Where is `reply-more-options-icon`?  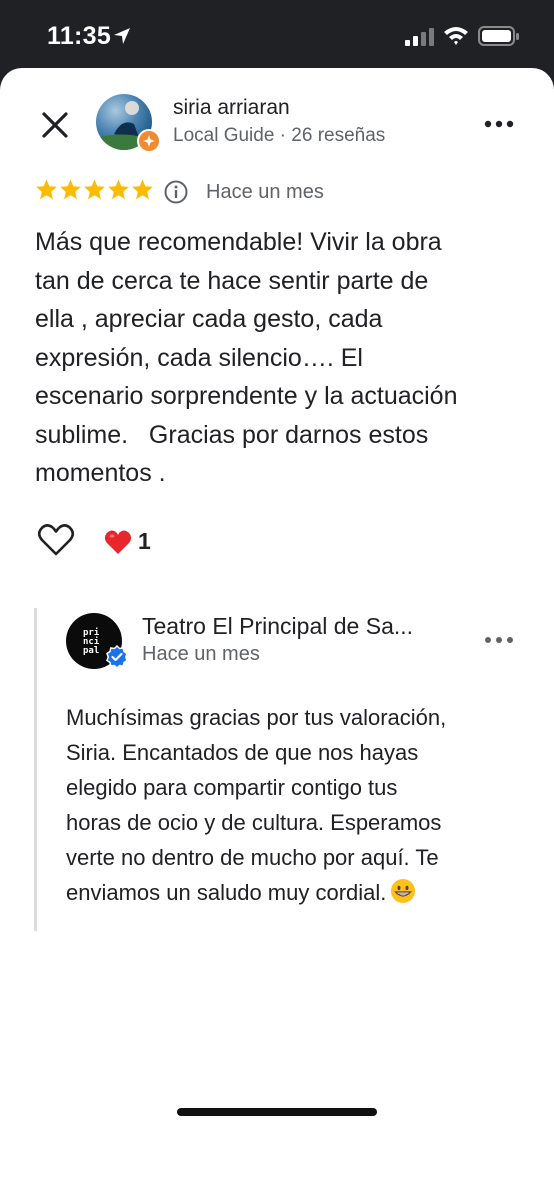 reply-more-options-icon is located at coordinates (499, 640).